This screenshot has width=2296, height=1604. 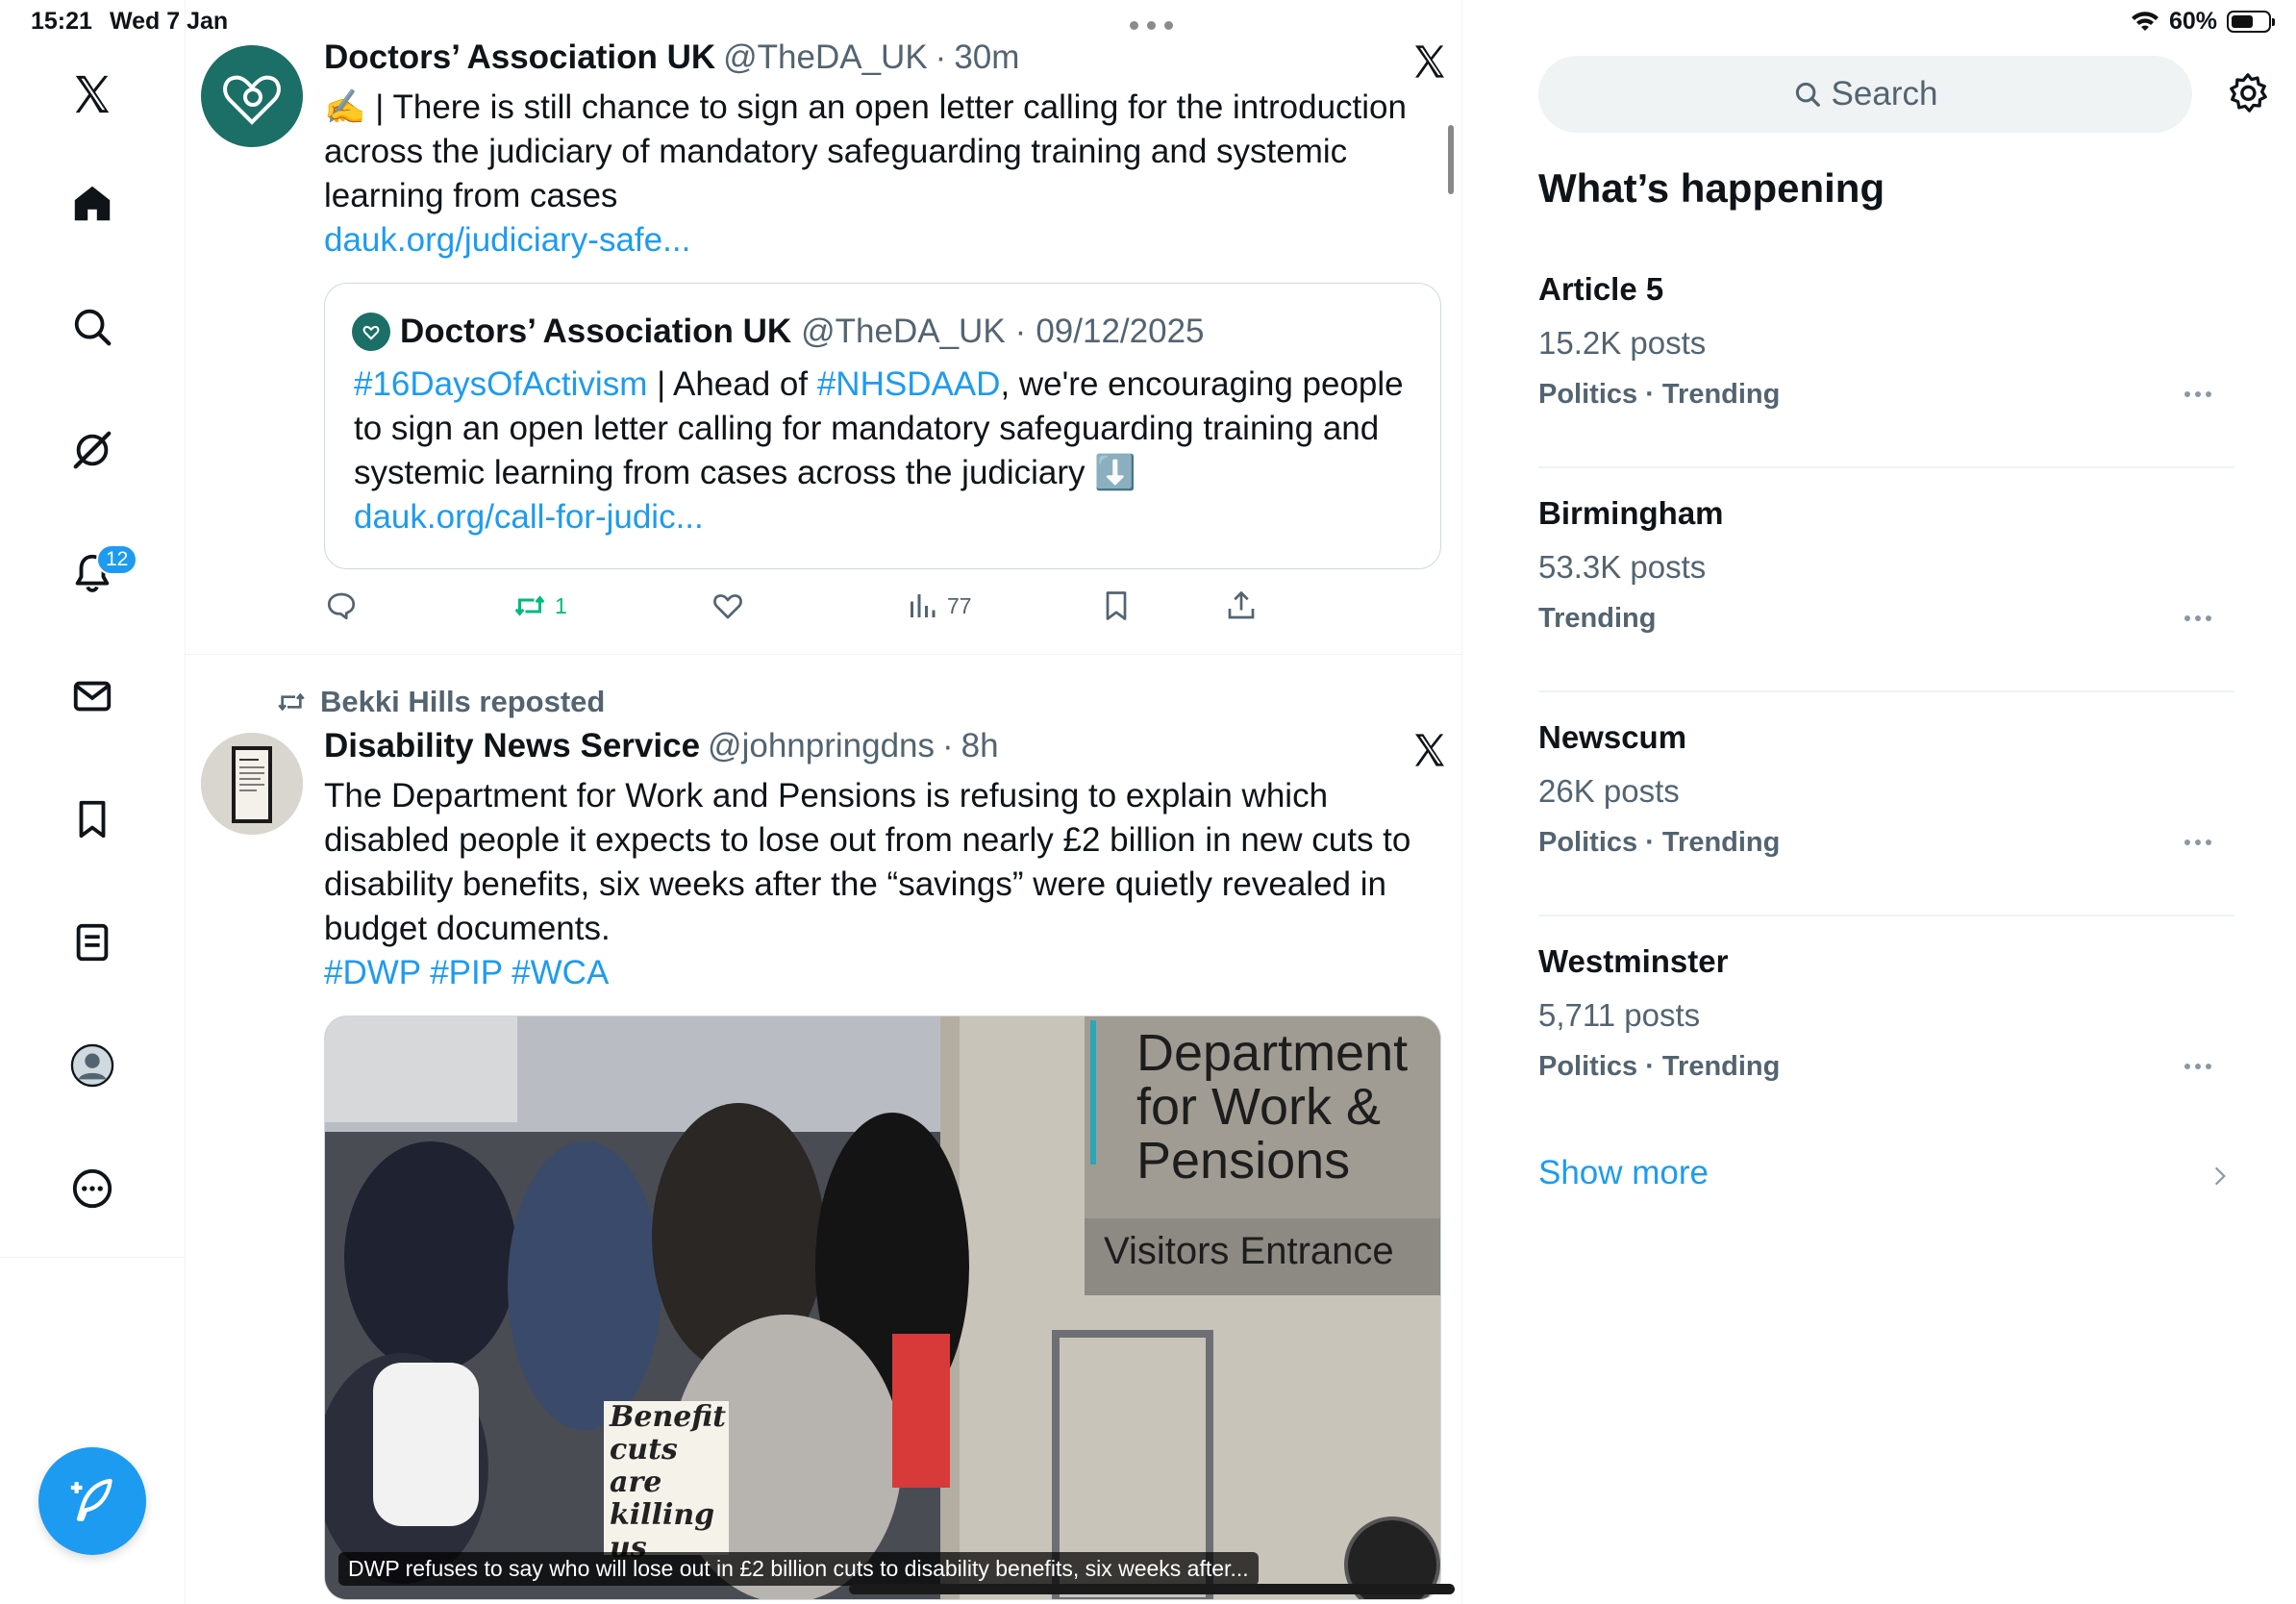 What do you see at coordinates (909, 384) in the screenshot?
I see `hashtag: #NHSDAAD` at bounding box center [909, 384].